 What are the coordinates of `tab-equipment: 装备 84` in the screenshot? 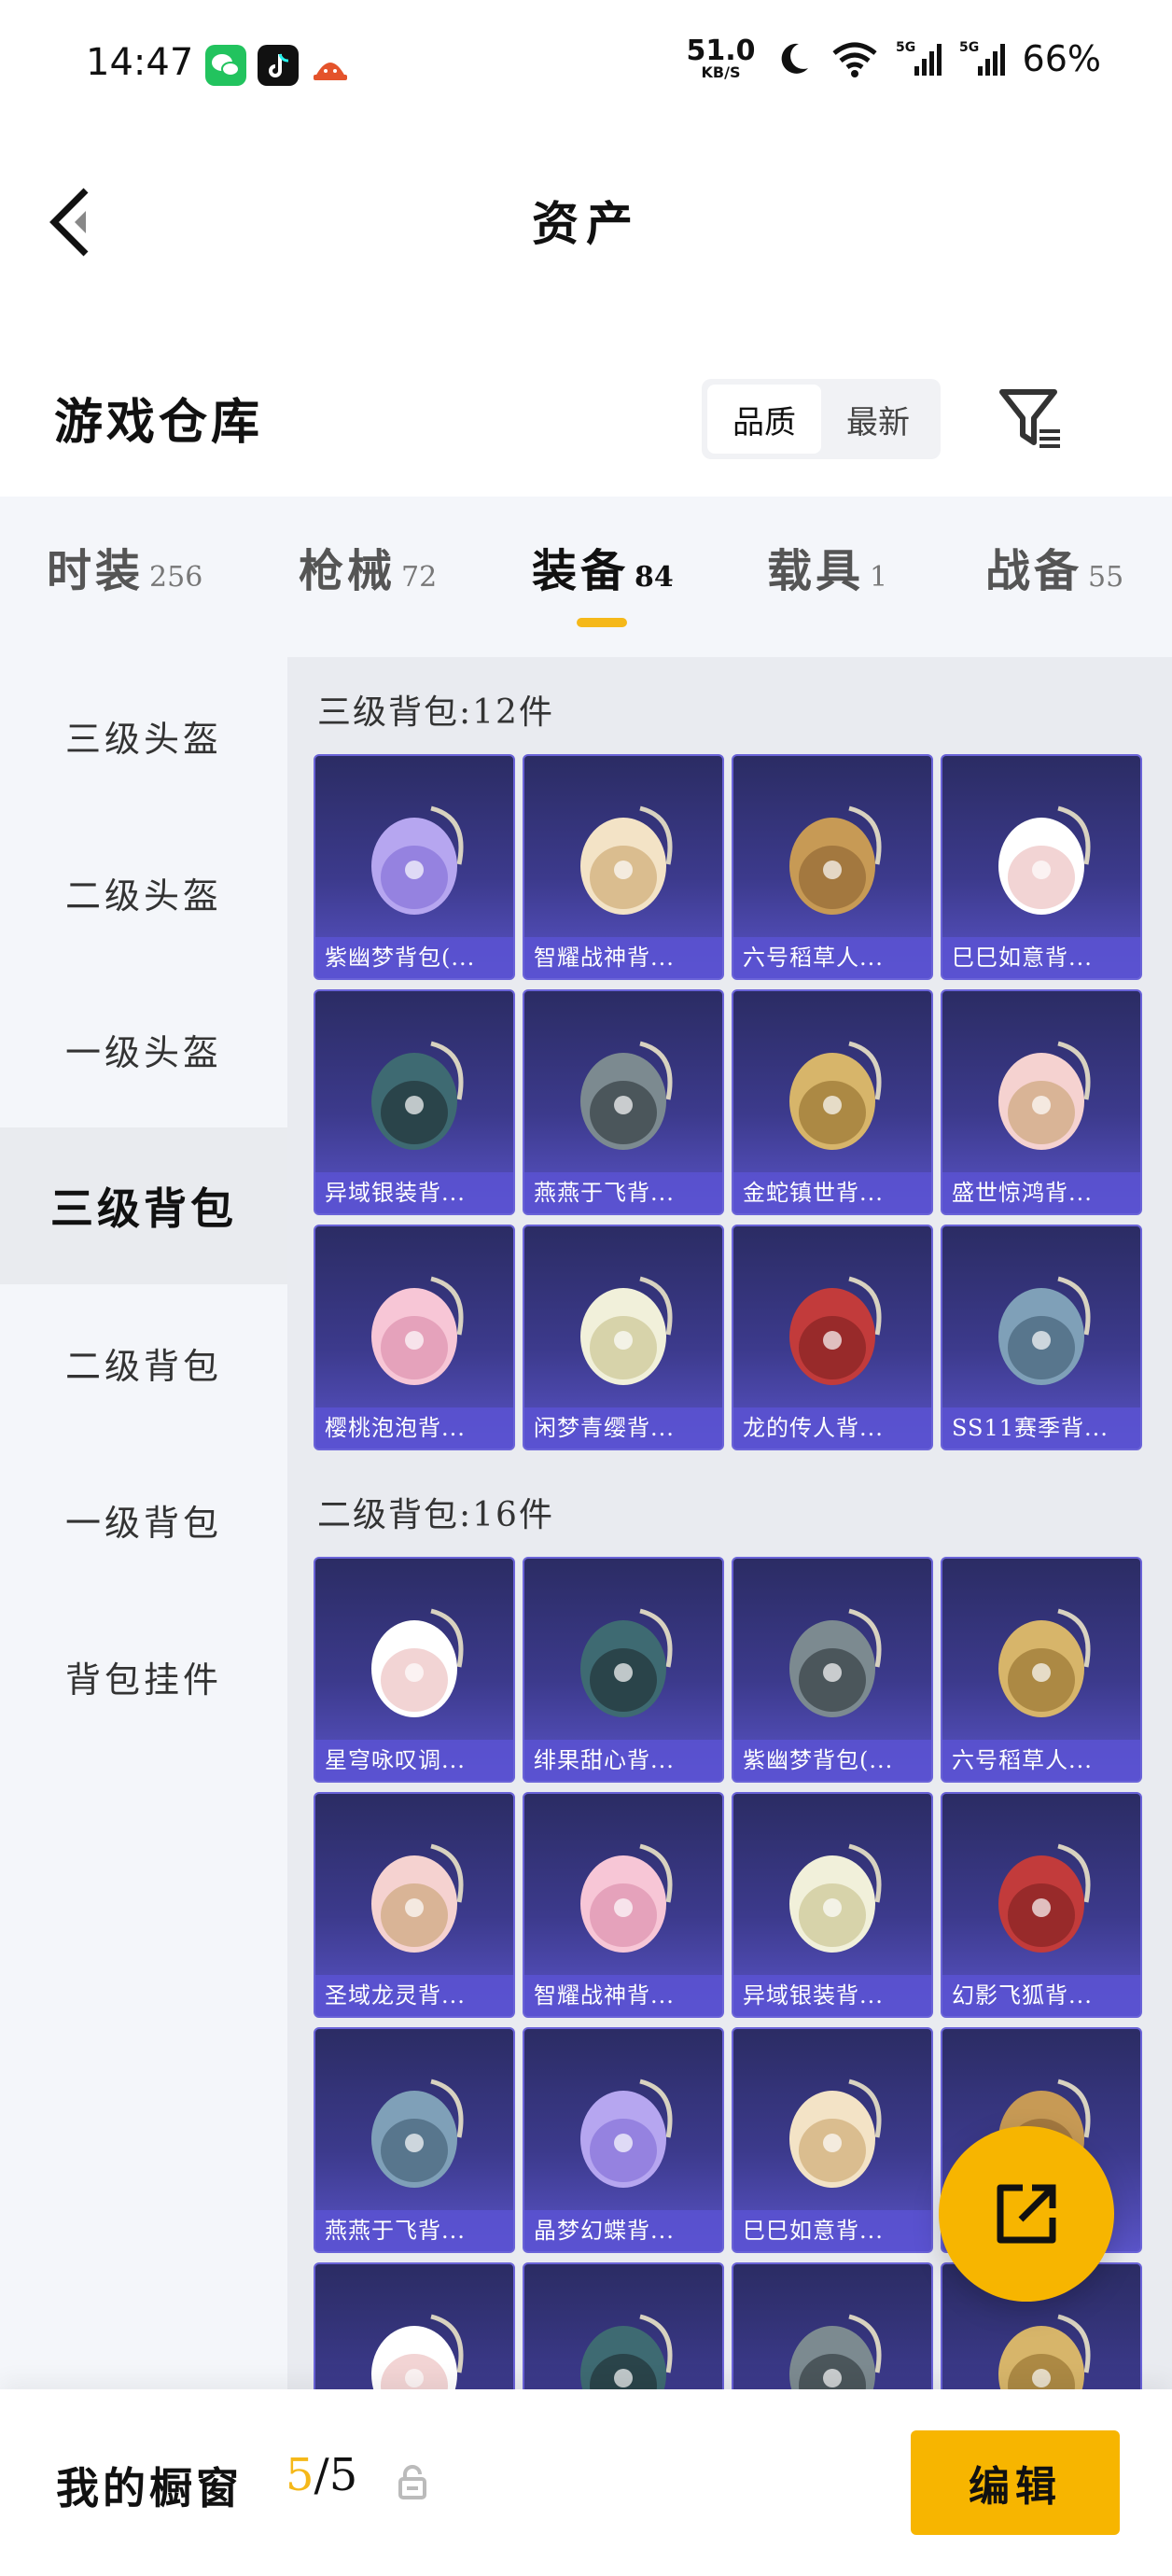 It's located at (603, 566).